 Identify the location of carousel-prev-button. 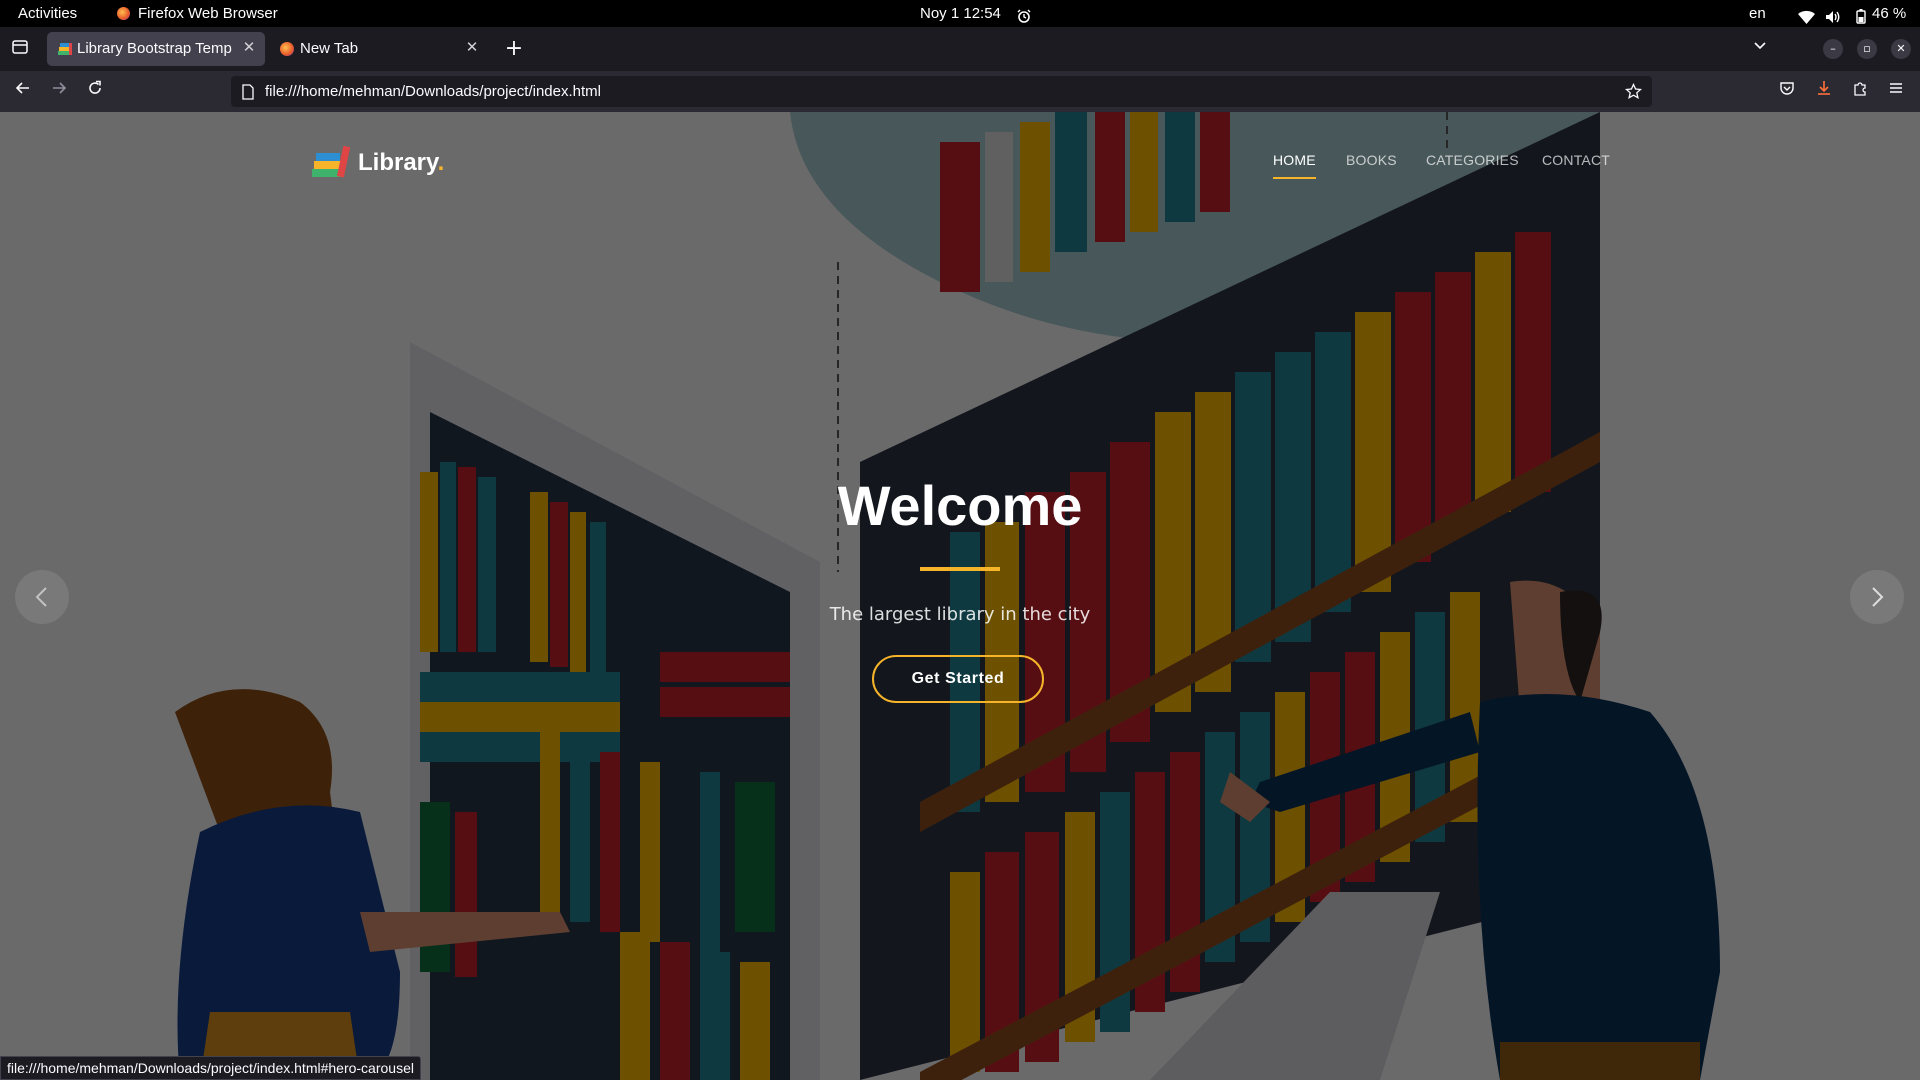
(42, 597).